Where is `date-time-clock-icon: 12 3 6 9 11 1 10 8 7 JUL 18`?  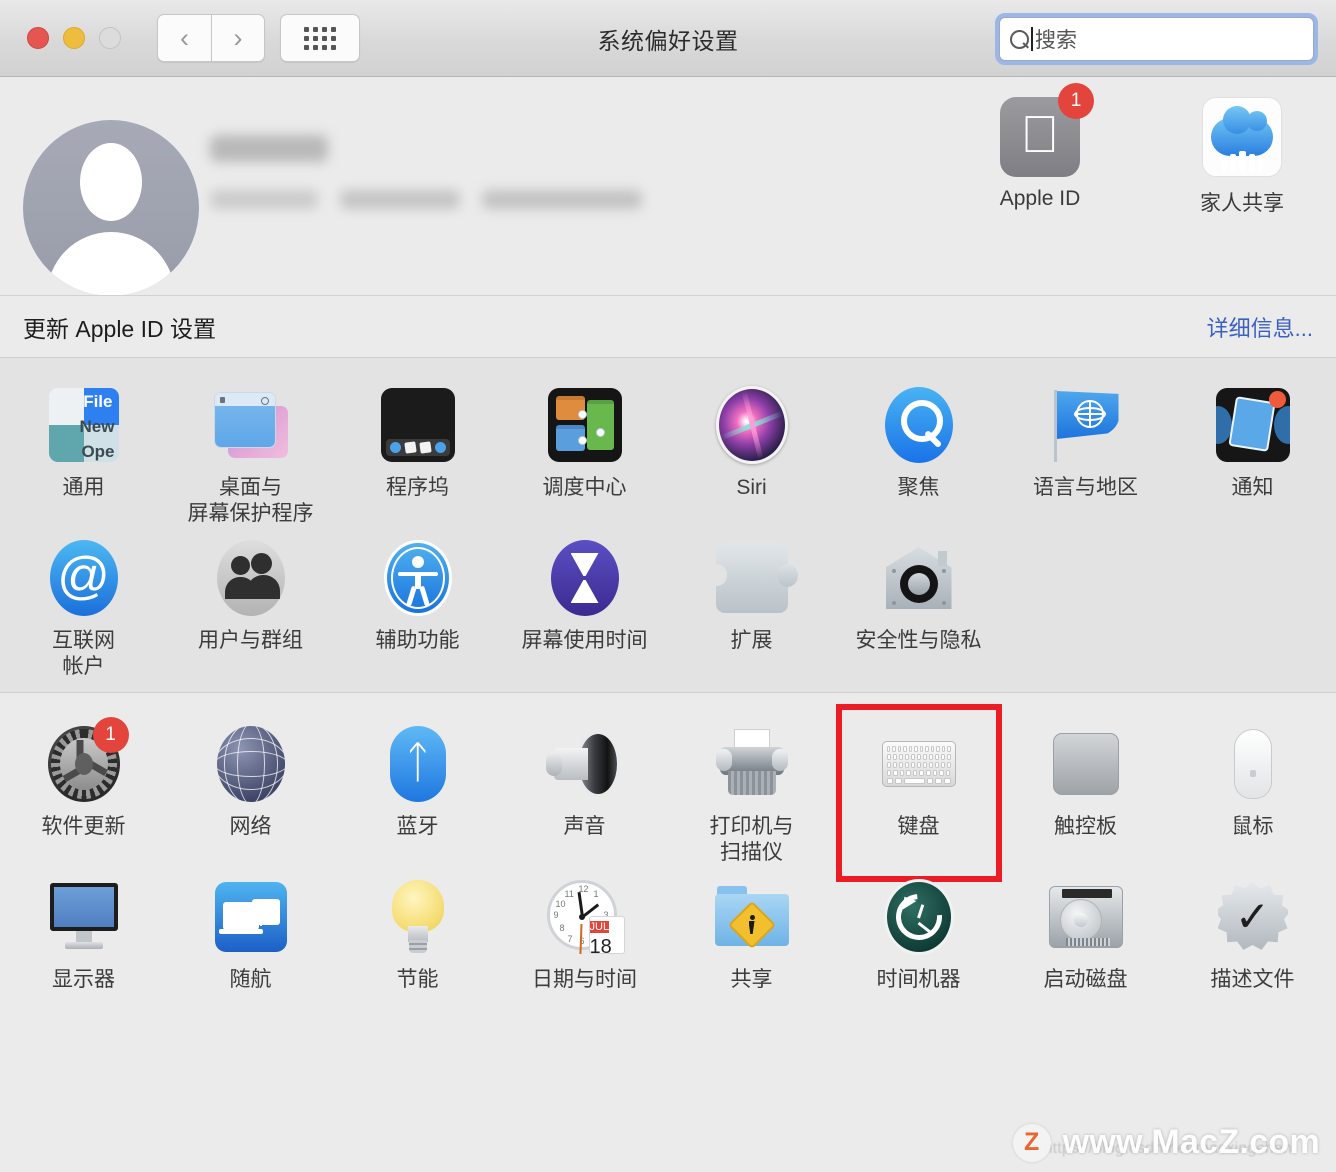 date-time-clock-icon: 12 3 6 9 11 1 10 8 7 JUL 18 is located at coordinates (585, 917).